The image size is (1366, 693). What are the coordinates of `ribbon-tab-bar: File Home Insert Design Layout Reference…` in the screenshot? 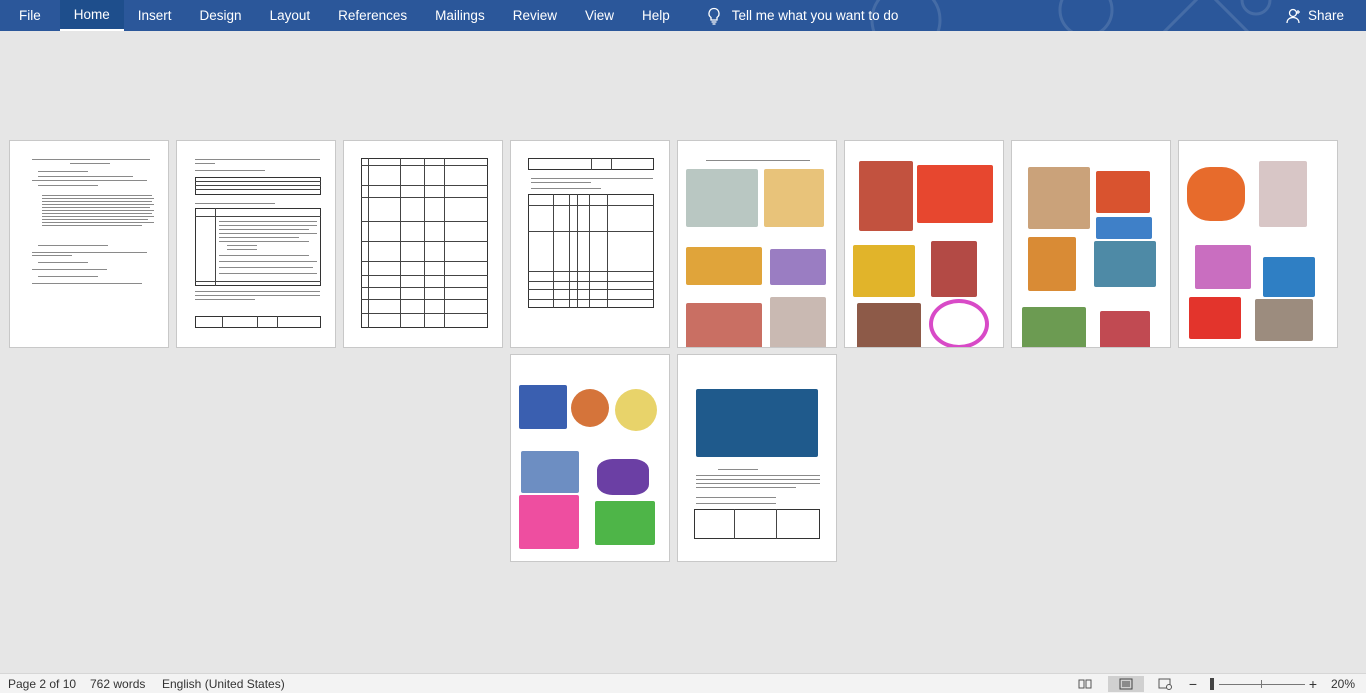 It's located at (683, 15).